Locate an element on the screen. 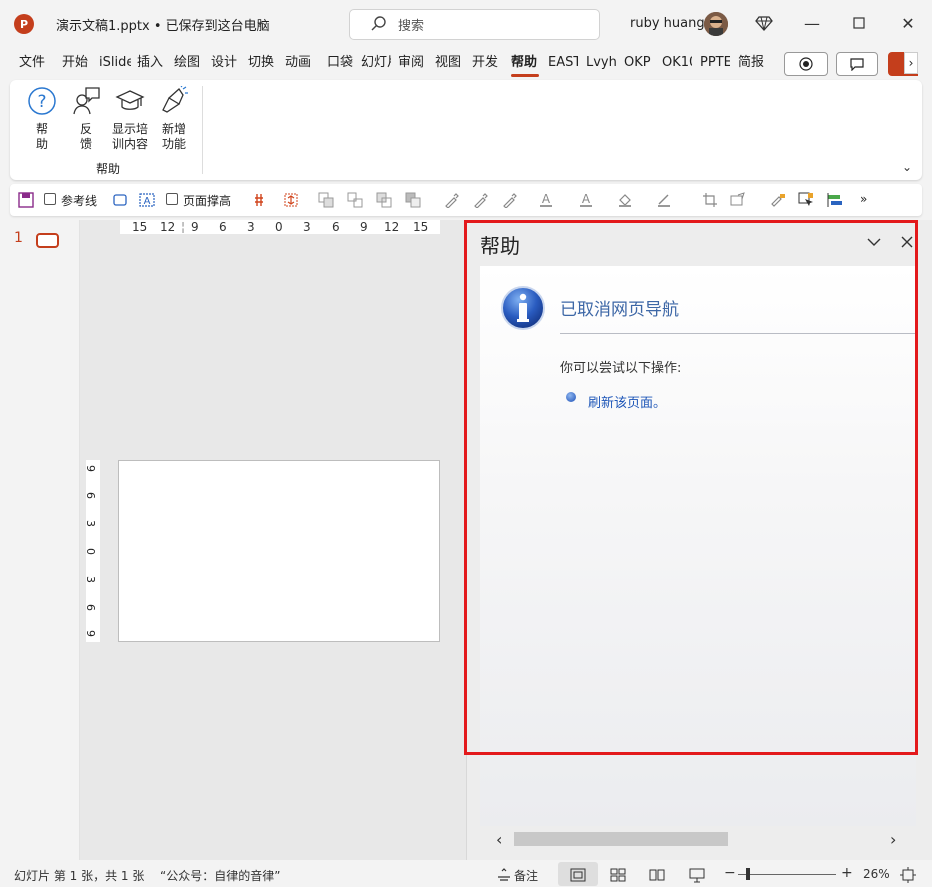 The width and height of the screenshot is (932, 887). tab-view: 视图 is located at coordinates (449, 65).